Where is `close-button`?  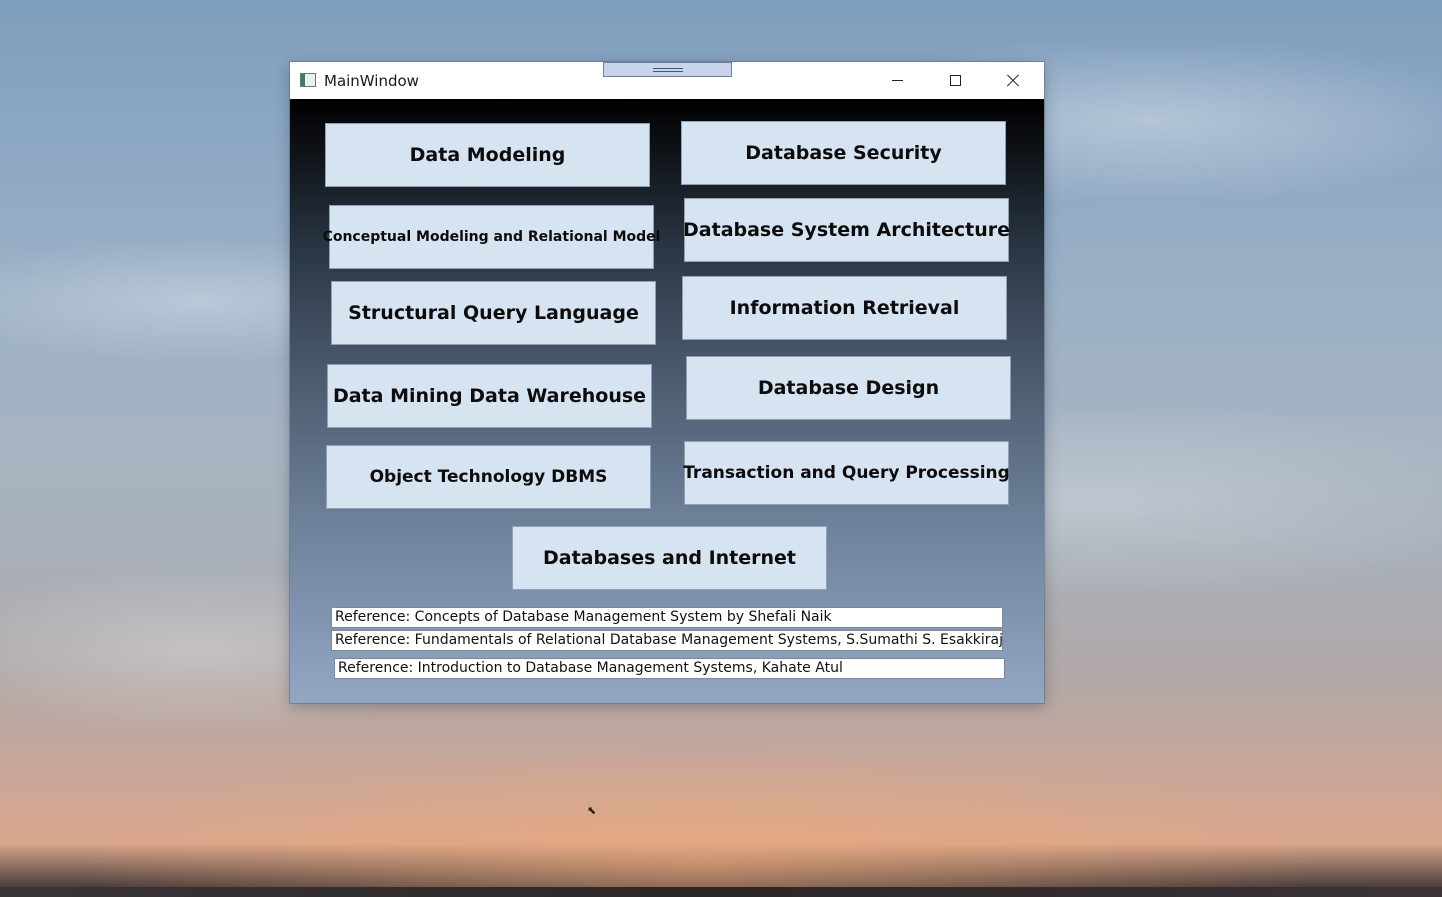 close-button is located at coordinates (1013, 80).